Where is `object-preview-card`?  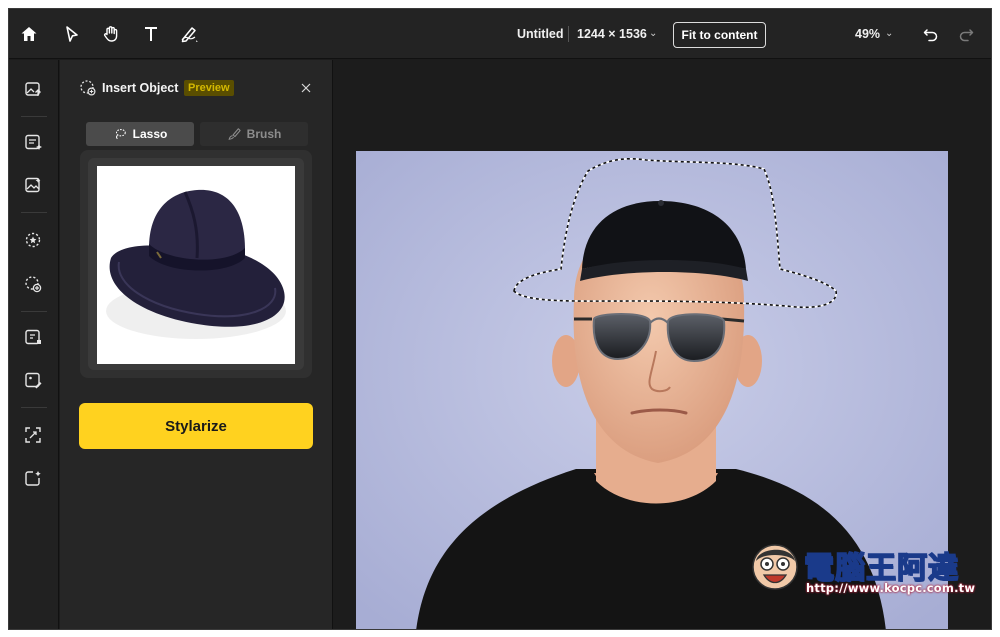
object-preview-card is located at coordinates (196, 264).